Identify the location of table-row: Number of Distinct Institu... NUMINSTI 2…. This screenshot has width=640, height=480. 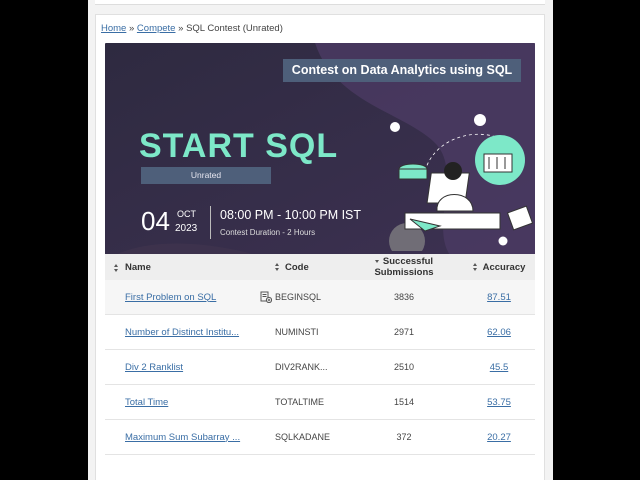
(320, 332).